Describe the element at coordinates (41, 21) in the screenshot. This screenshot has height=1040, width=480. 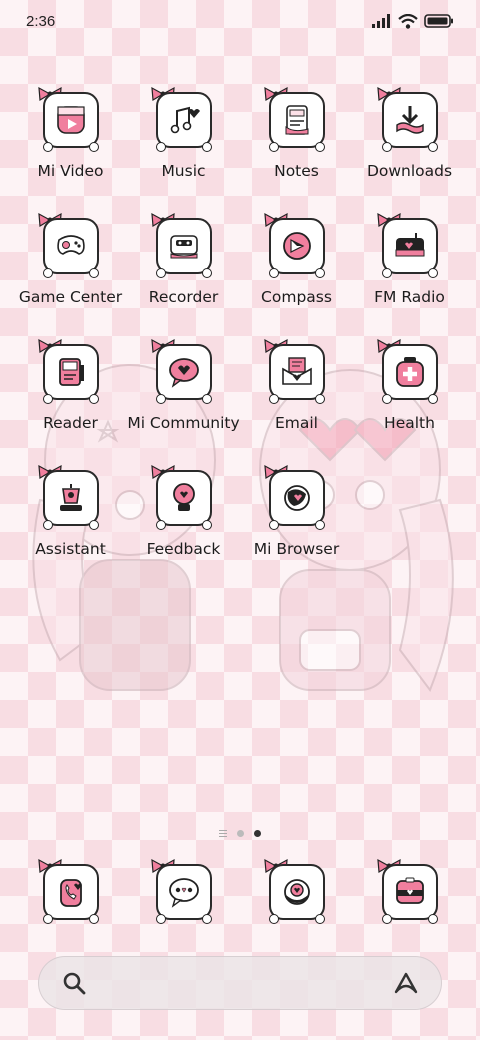
I see `status-time: 2:36` at that location.